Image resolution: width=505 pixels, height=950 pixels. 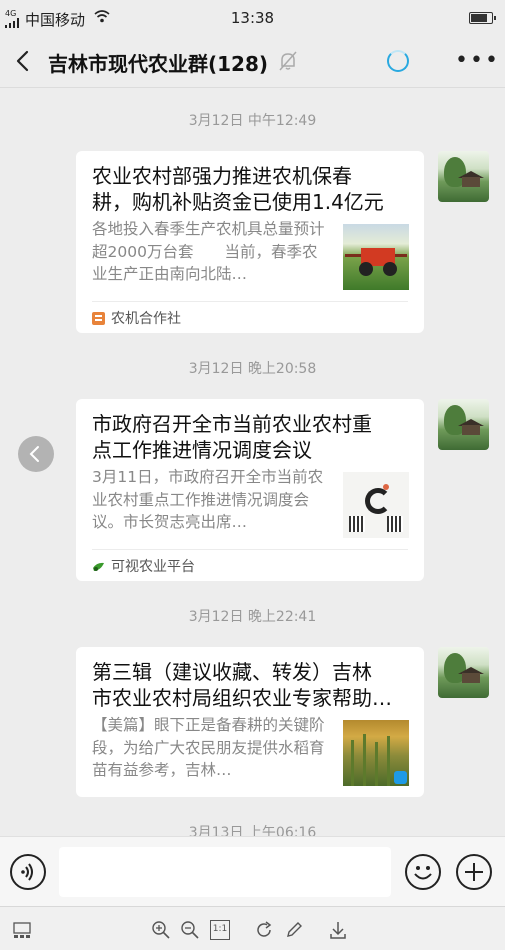 I want to click on message-input, so click(x=225, y=872).